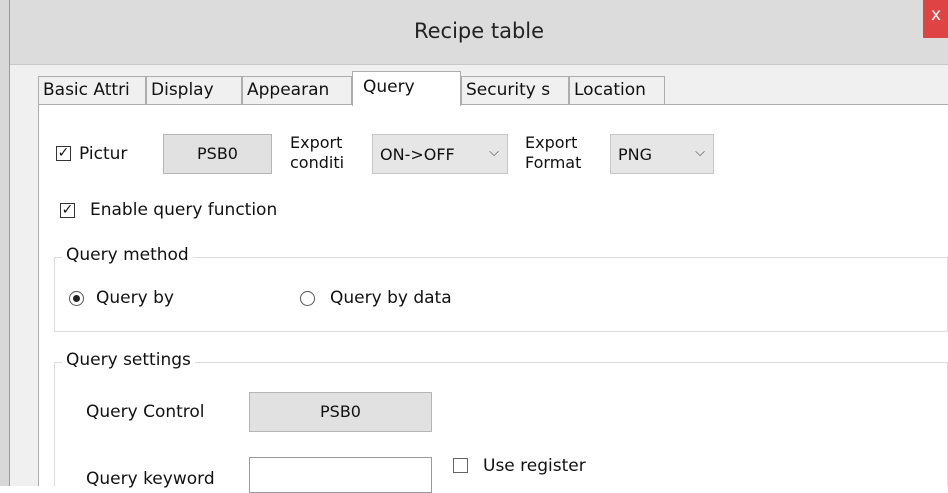  What do you see at coordinates (182, 90) in the screenshot?
I see `tab-label: Display` at bounding box center [182, 90].